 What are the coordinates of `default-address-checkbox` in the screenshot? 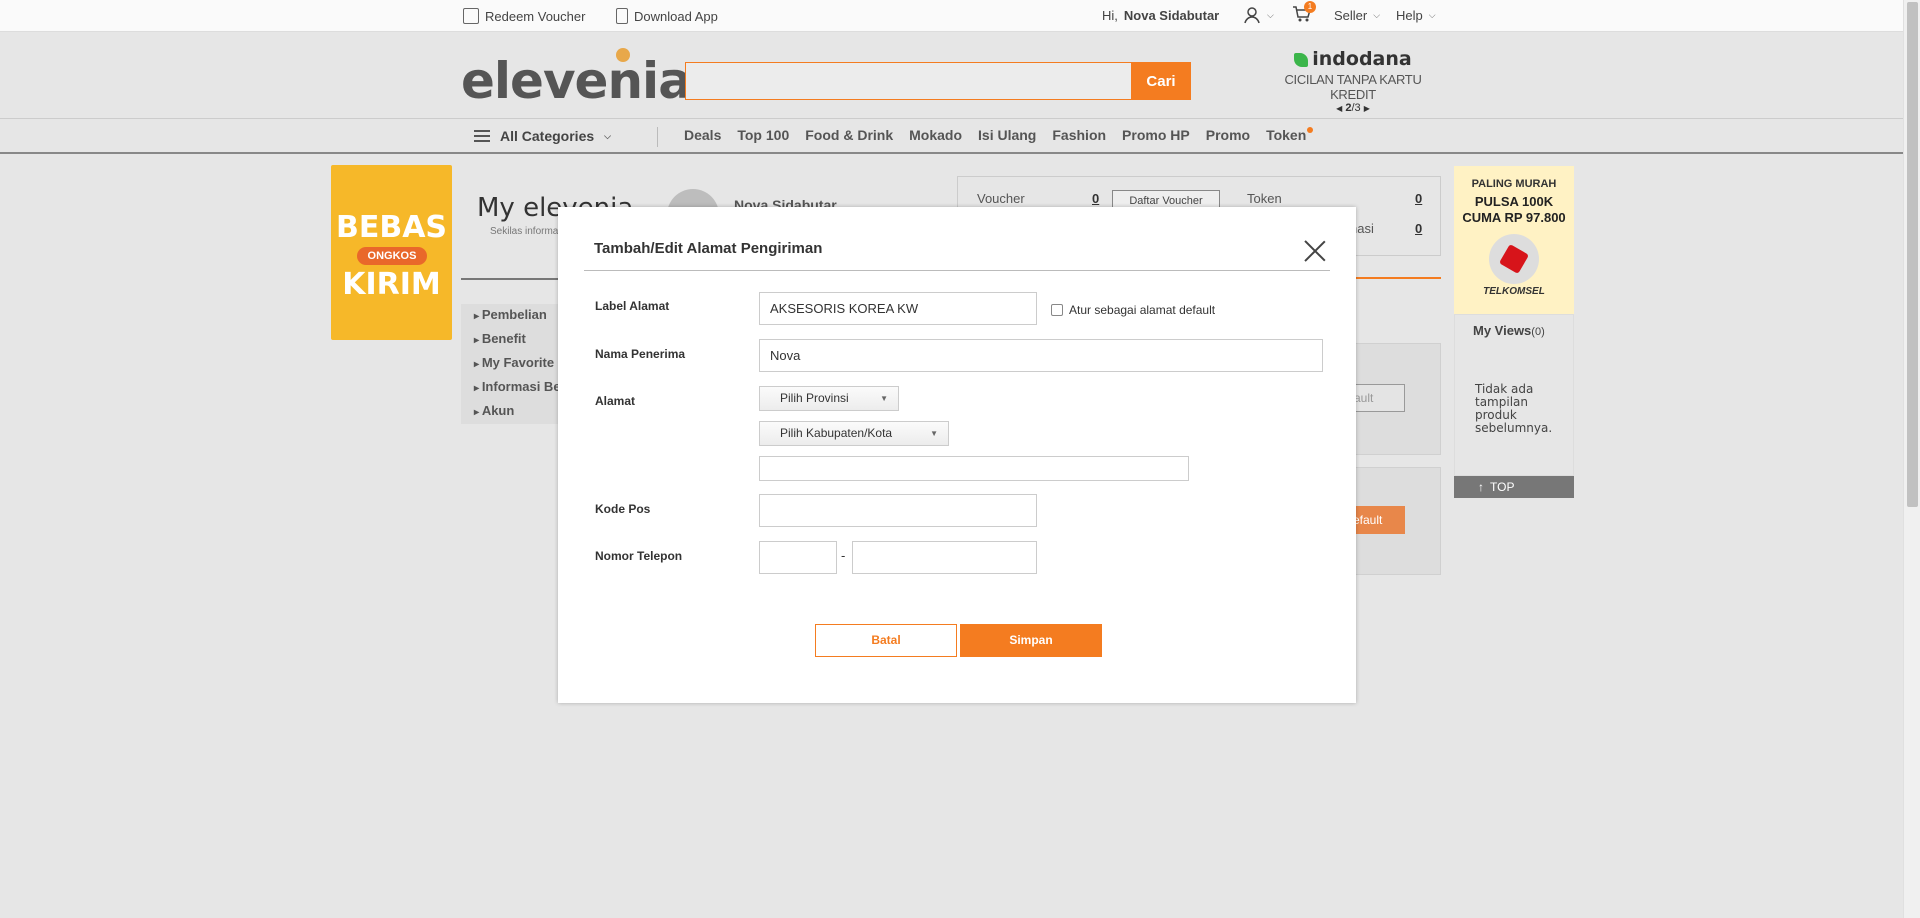 It's located at (1057, 310).